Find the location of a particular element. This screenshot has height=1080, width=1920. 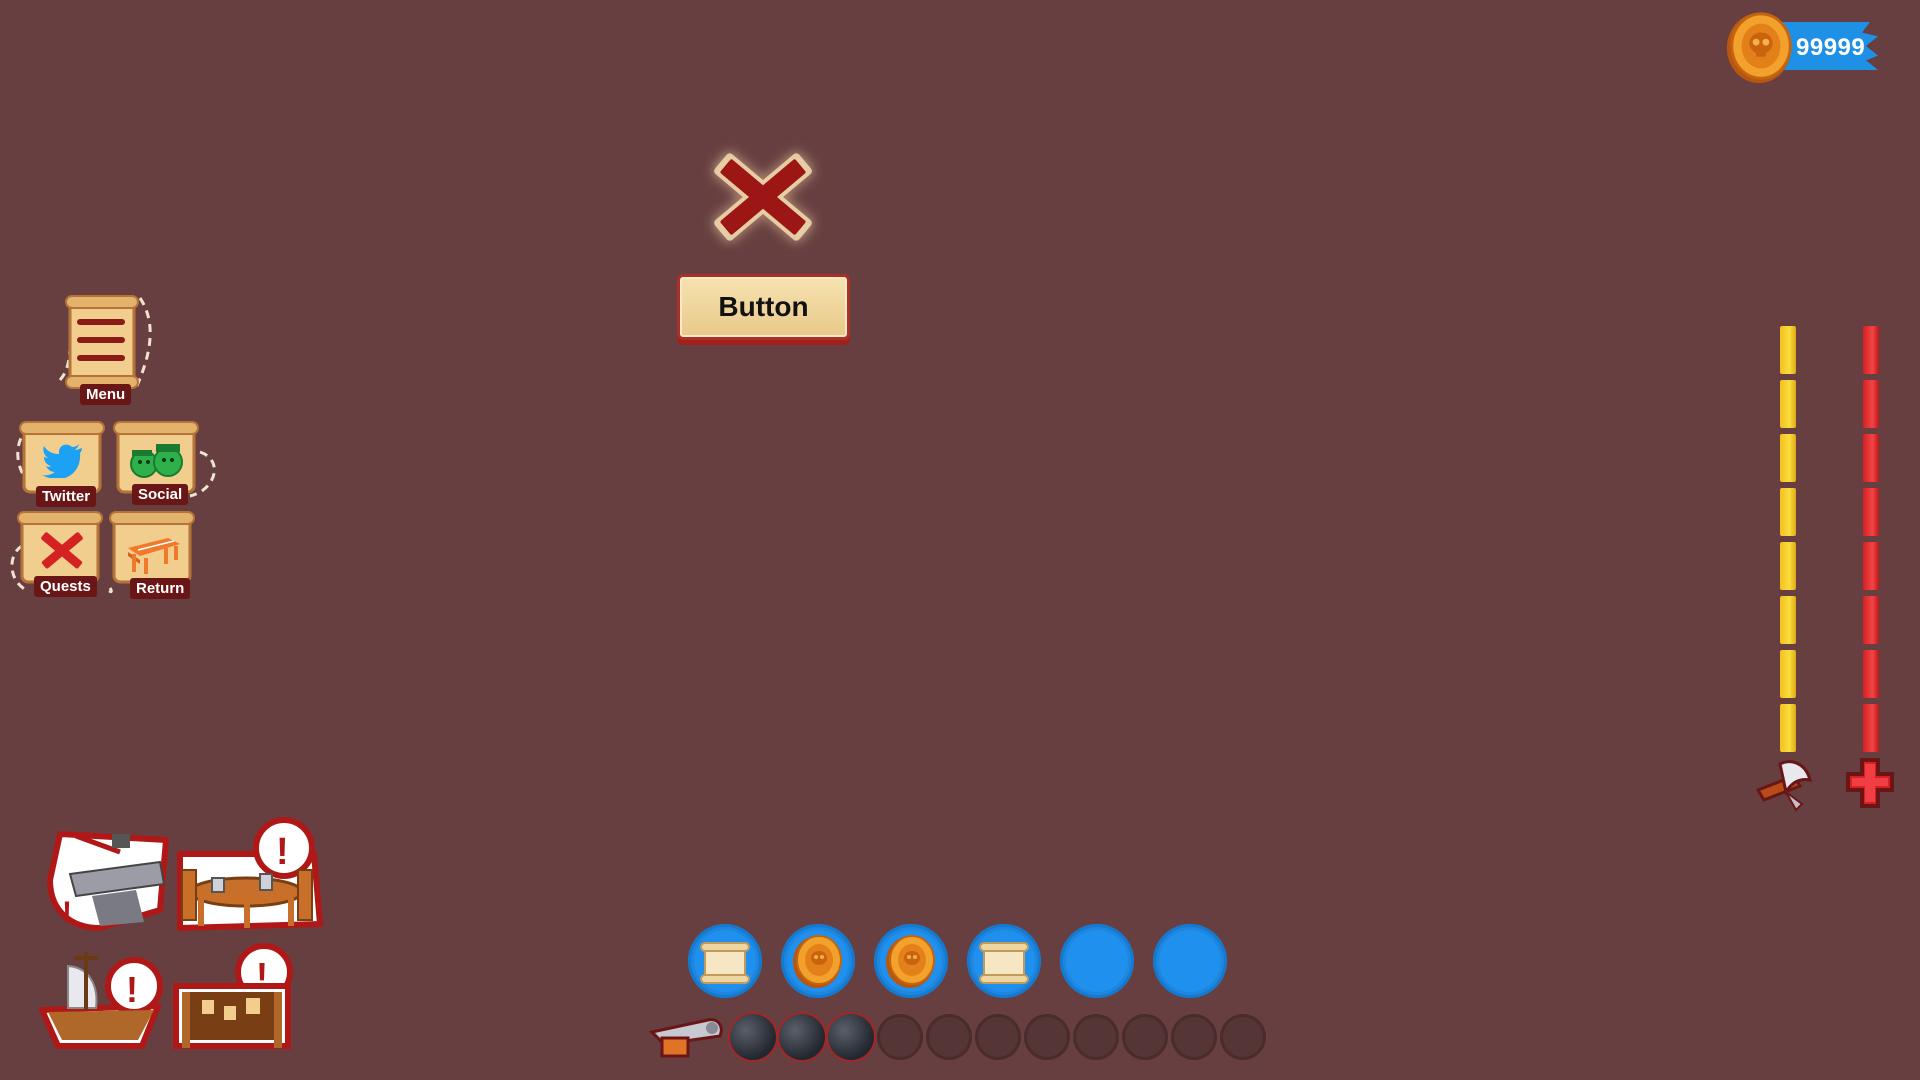

skull-coin-icon is located at coordinates (1759, 48).